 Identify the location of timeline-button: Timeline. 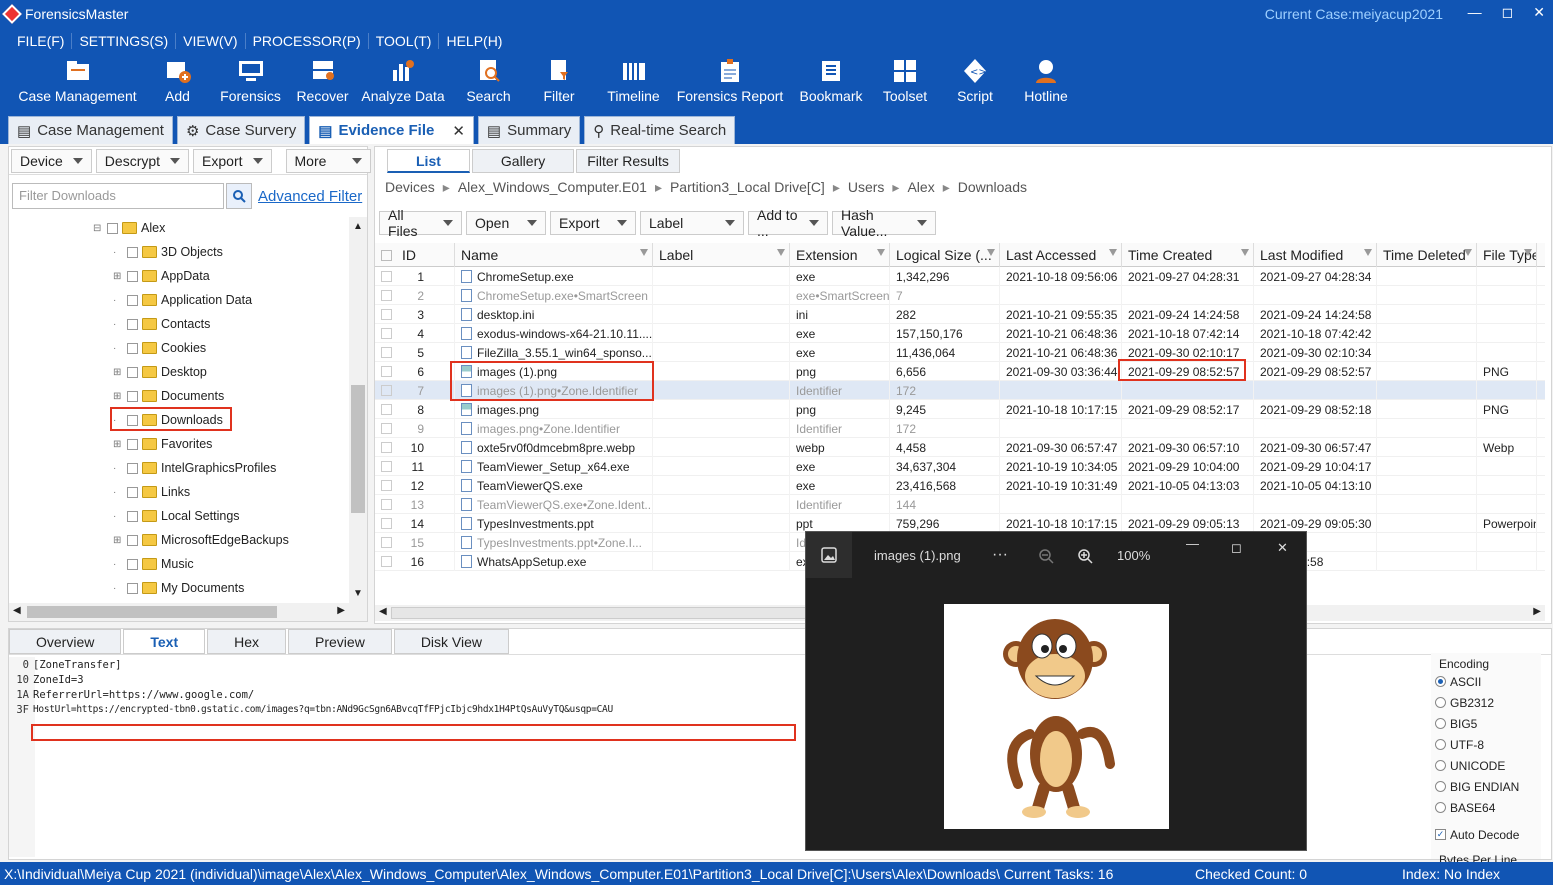
(633, 84).